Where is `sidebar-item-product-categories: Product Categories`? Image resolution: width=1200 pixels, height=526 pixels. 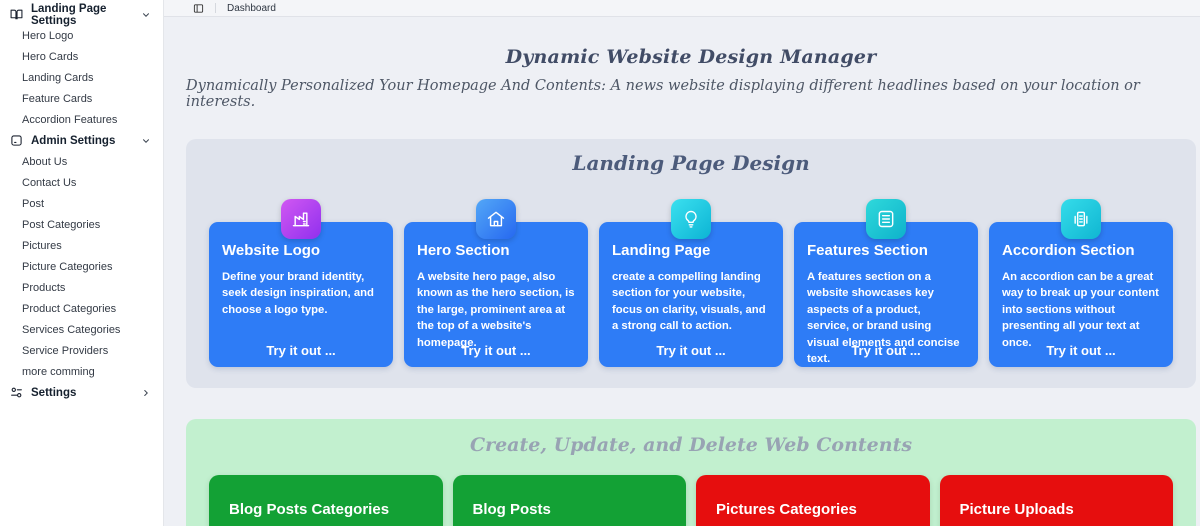
sidebar-item-product-categories: Product Categories is located at coordinates (81, 308).